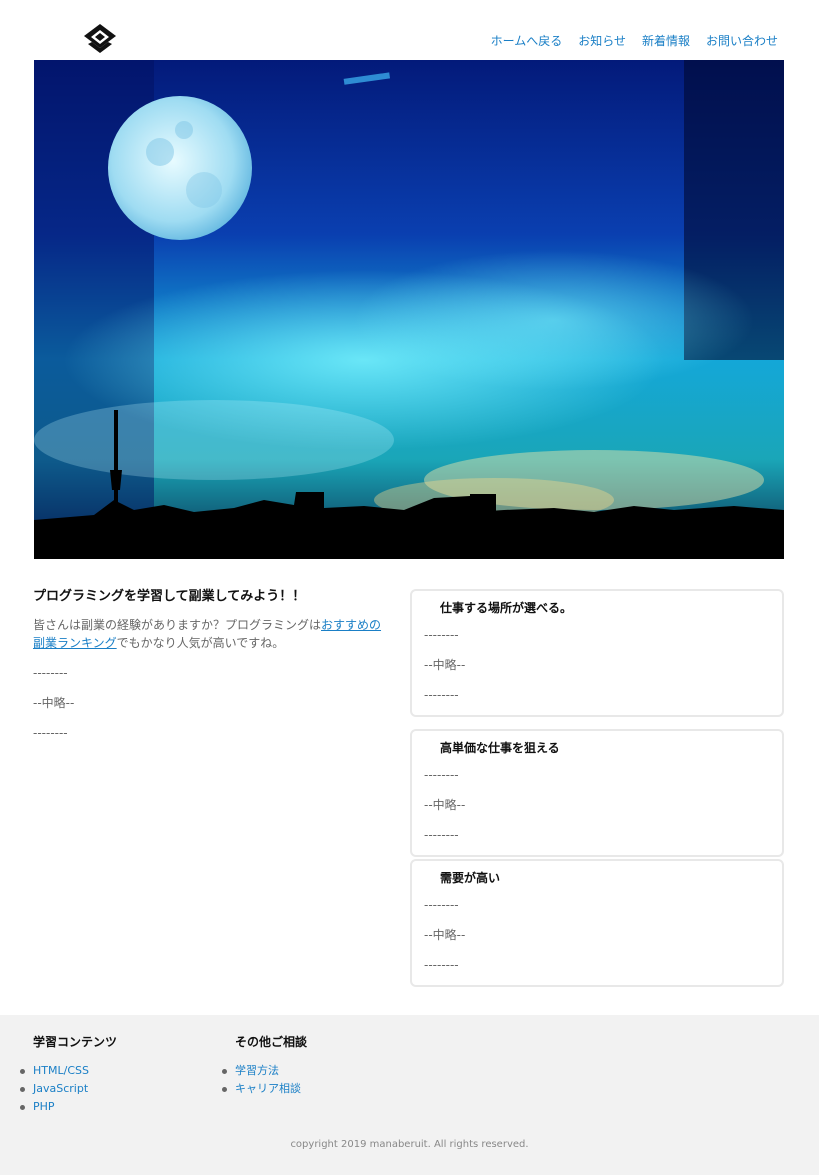  I want to click on article-line: --中略--, so click(54, 703).